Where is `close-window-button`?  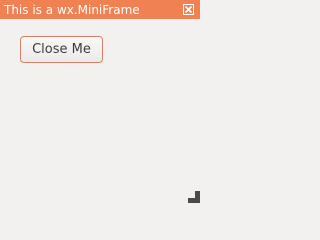
close-window-button is located at coordinates (188, 9).